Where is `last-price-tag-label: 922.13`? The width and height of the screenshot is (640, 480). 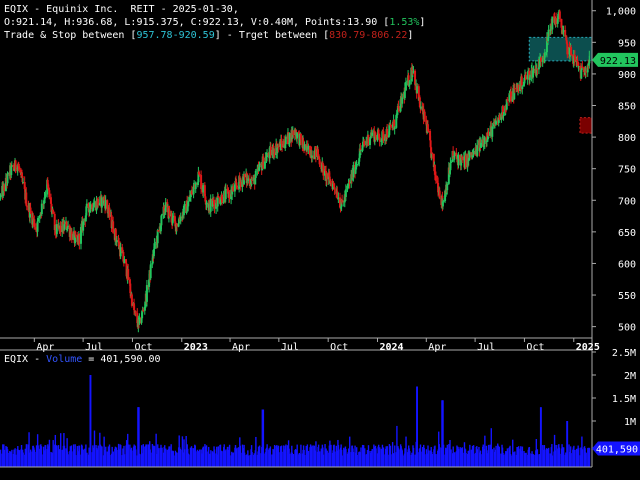
last-price-tag-label: 922.13 is located at coordinates (618, 61).